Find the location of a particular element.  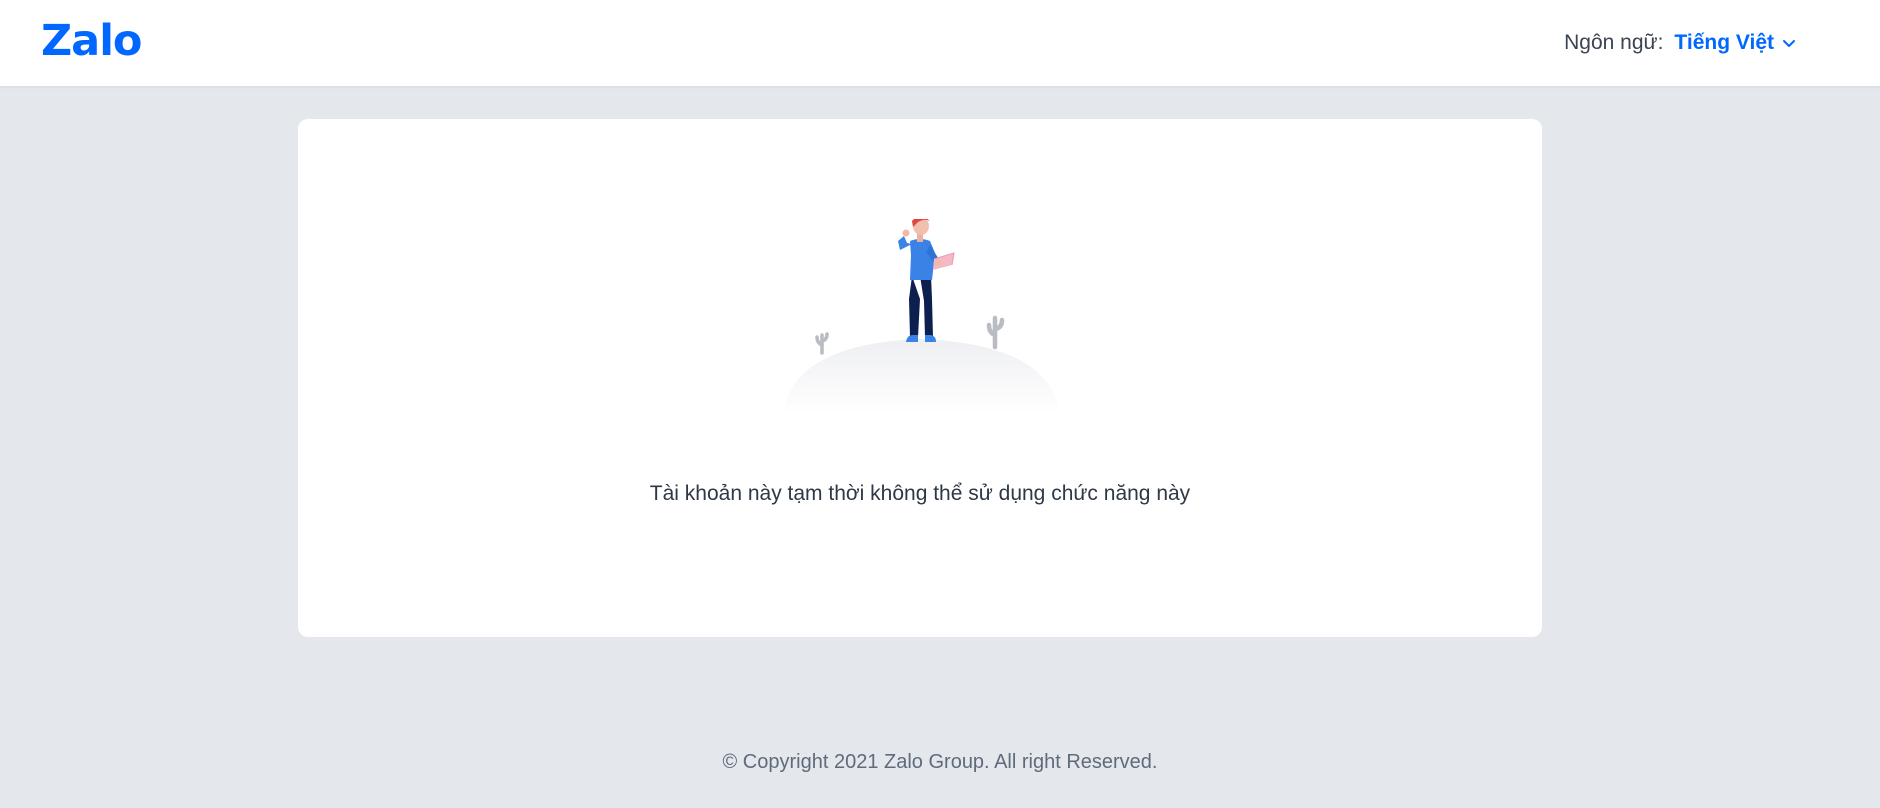

language-switcher: Ngôn ngữ: Tiếng Việt is located at coordinates (1680, 43).